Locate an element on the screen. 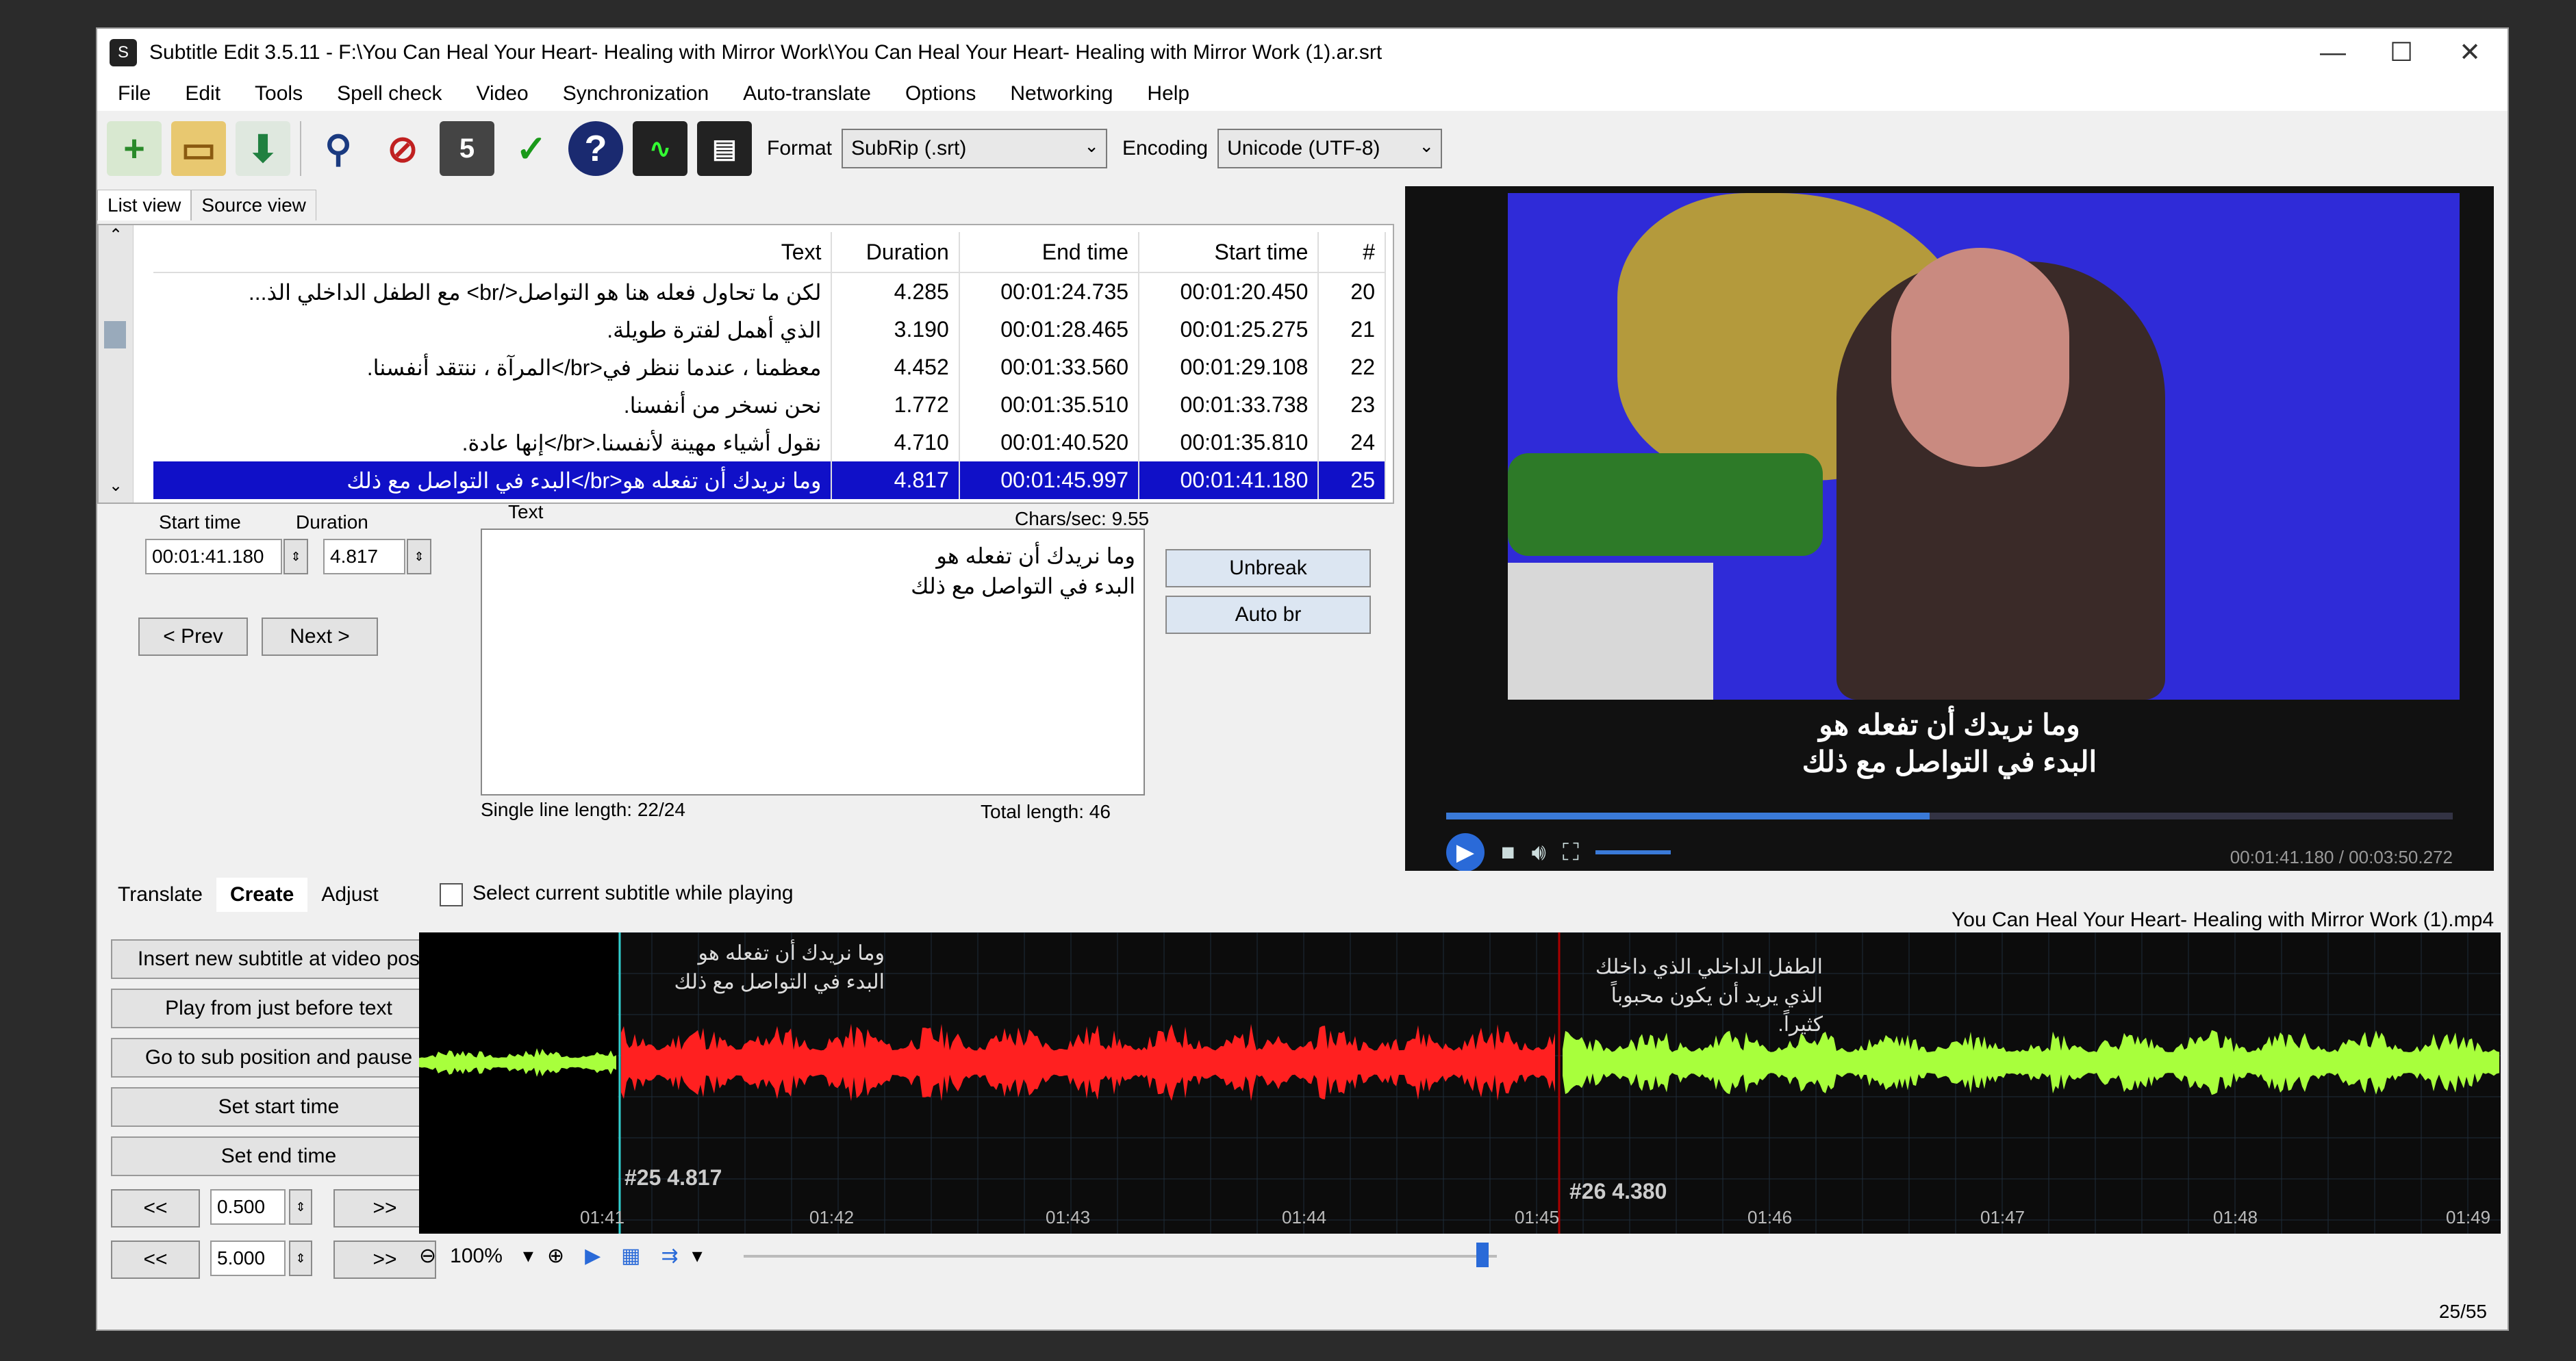 The width and height of the screenshot is (2576, 1361). menu-networking: Networking is located at coordinates (1061, 93).